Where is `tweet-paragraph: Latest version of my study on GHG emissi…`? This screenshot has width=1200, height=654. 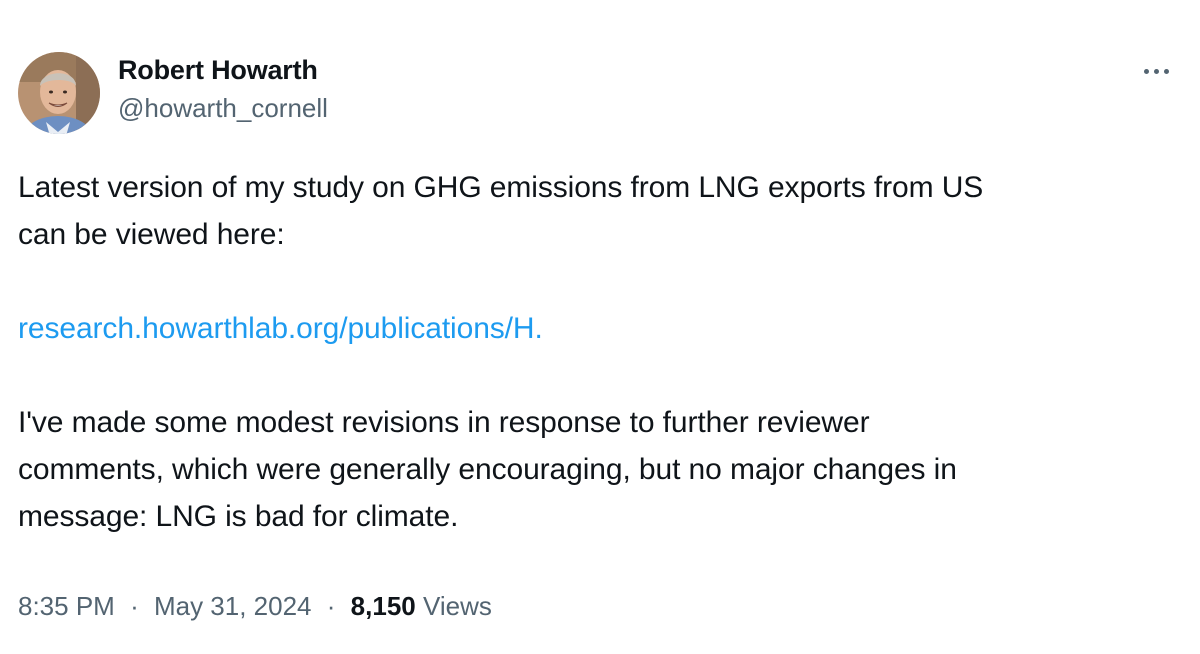
tweet-paragraph: Latest version of my study on GHG emissi… is located at coordinates (501, 211).